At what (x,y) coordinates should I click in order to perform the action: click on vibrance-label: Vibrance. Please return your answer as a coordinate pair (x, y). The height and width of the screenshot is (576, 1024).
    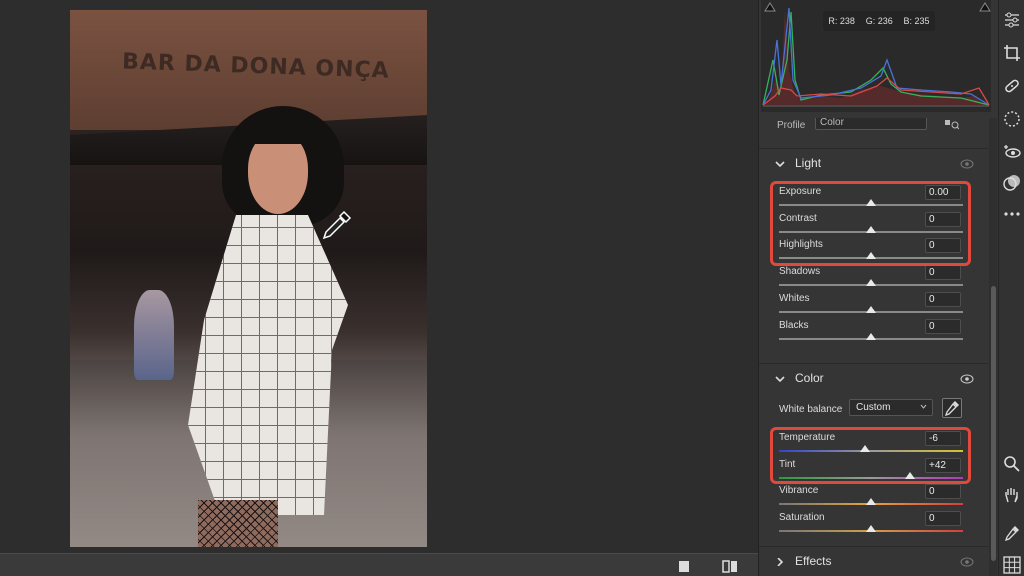
    Looking at the image, I should click on (799, 490).